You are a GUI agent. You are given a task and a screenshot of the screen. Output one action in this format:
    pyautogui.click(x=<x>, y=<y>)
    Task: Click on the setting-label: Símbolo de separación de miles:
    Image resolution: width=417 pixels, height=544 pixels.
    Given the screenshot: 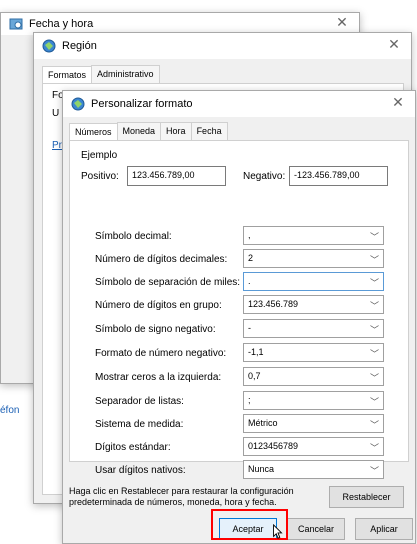 What is the action you would take?
    pyautogui.click(x=168, y=282)
    